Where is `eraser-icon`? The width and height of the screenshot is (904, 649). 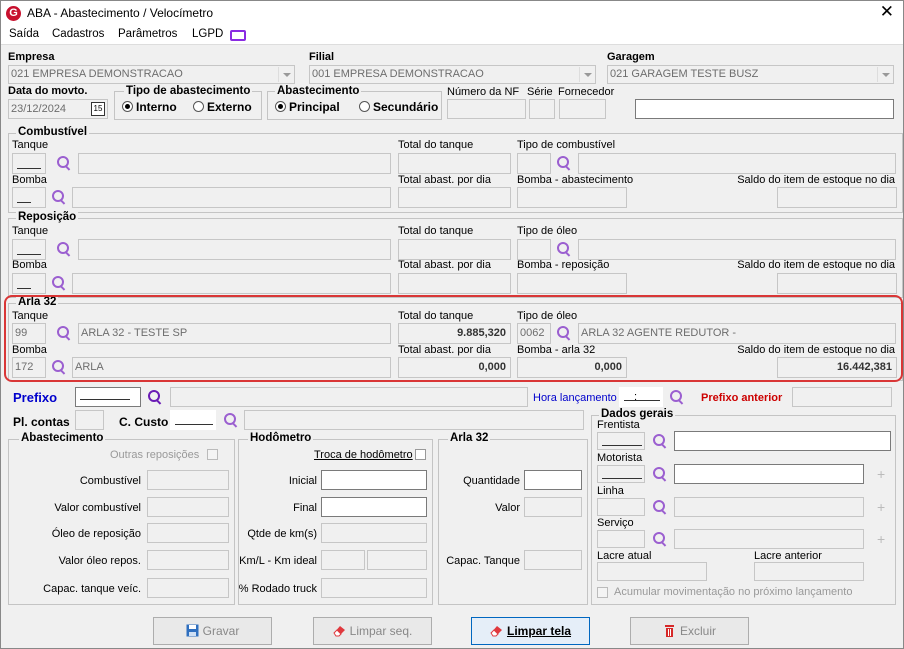
eraser-icon is located at coordinates (496, 631).